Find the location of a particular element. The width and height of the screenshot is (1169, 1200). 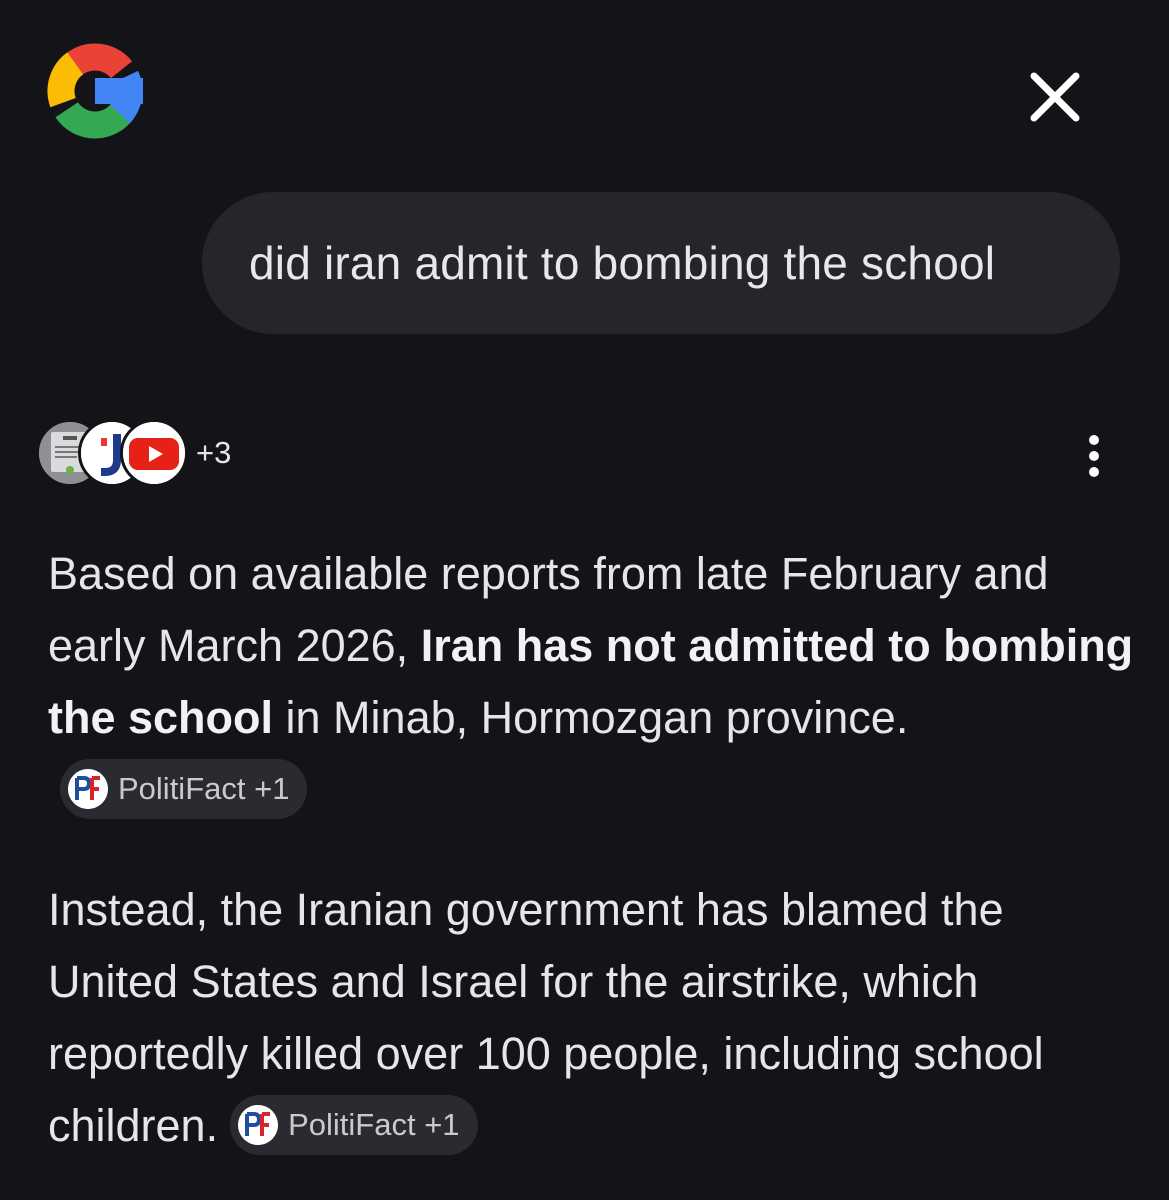

user-query-bubble: did iran admit to bombing the school is located at coordinates (661, 263).